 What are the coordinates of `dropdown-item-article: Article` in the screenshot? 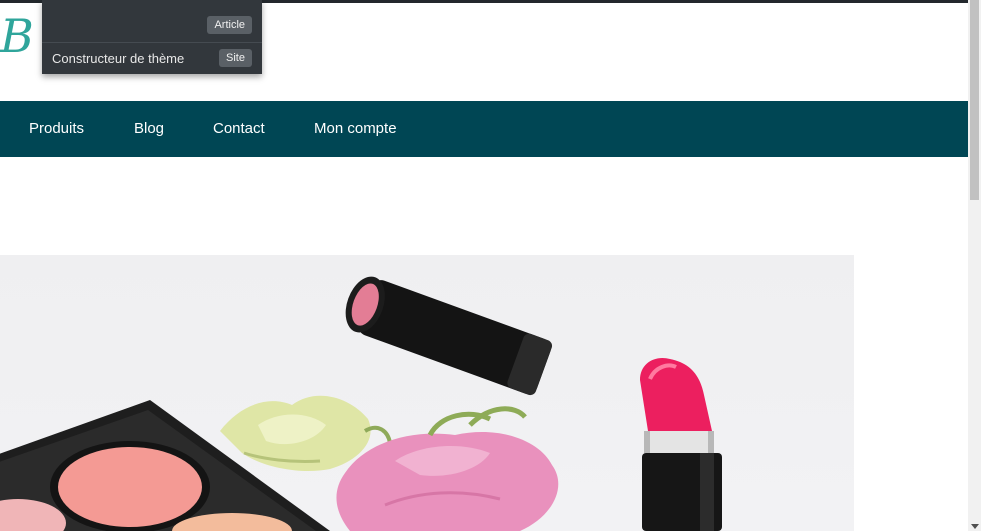 It's located at (152, 25).